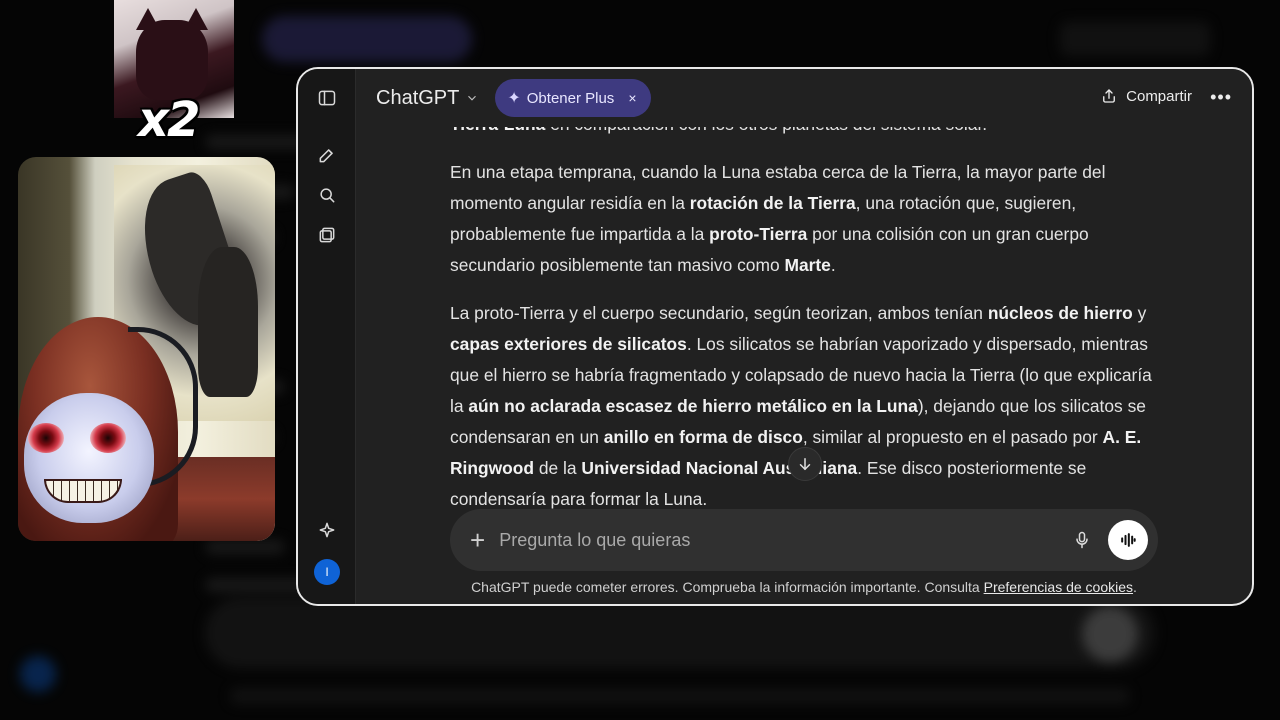  I want to click on sparkle-icon, so click(327, 530).